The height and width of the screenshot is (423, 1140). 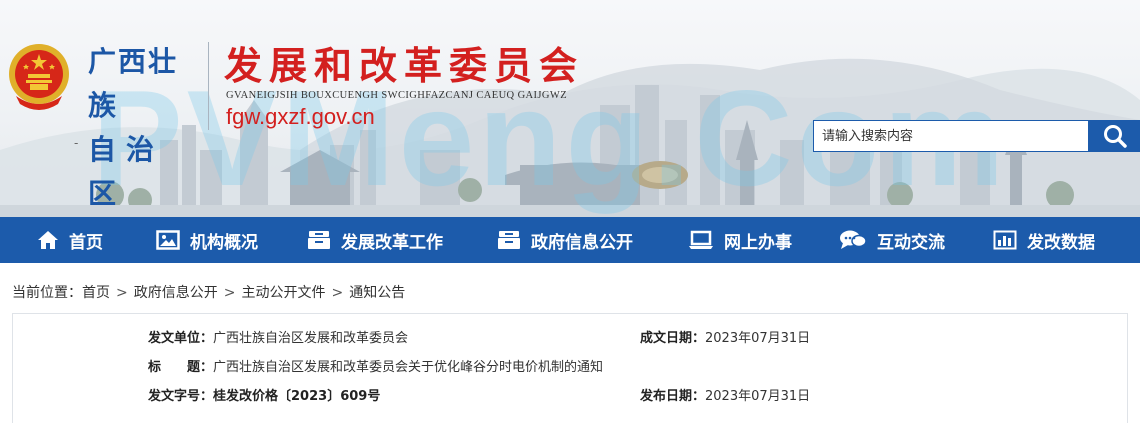 I want to click on published-date-row: 发布日期：2023年07月31日, so click(x=725, y=397).